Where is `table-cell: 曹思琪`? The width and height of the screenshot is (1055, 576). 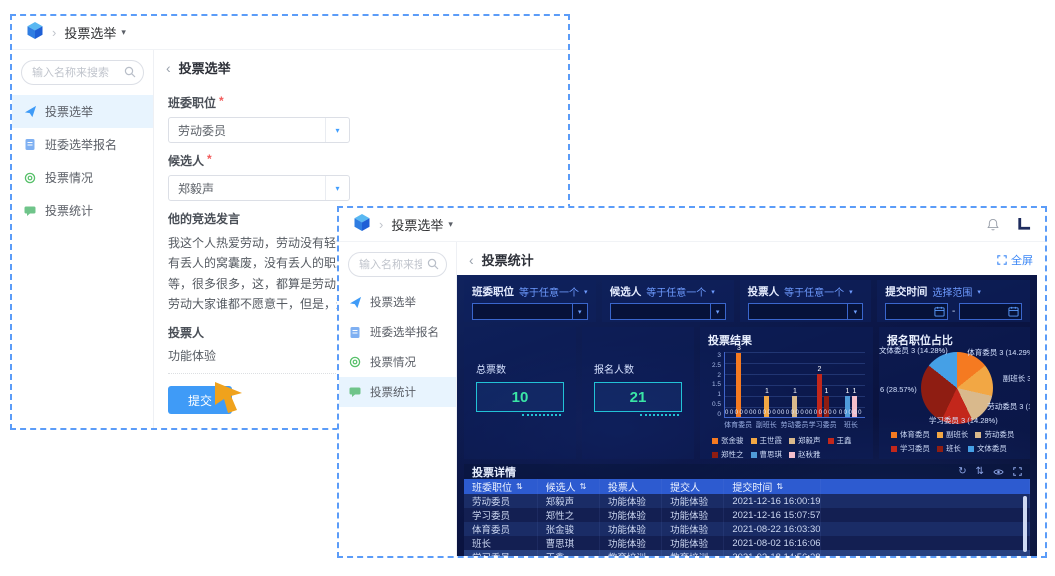
table-cell: 曹思琪 is located at coordinates (569, 543).